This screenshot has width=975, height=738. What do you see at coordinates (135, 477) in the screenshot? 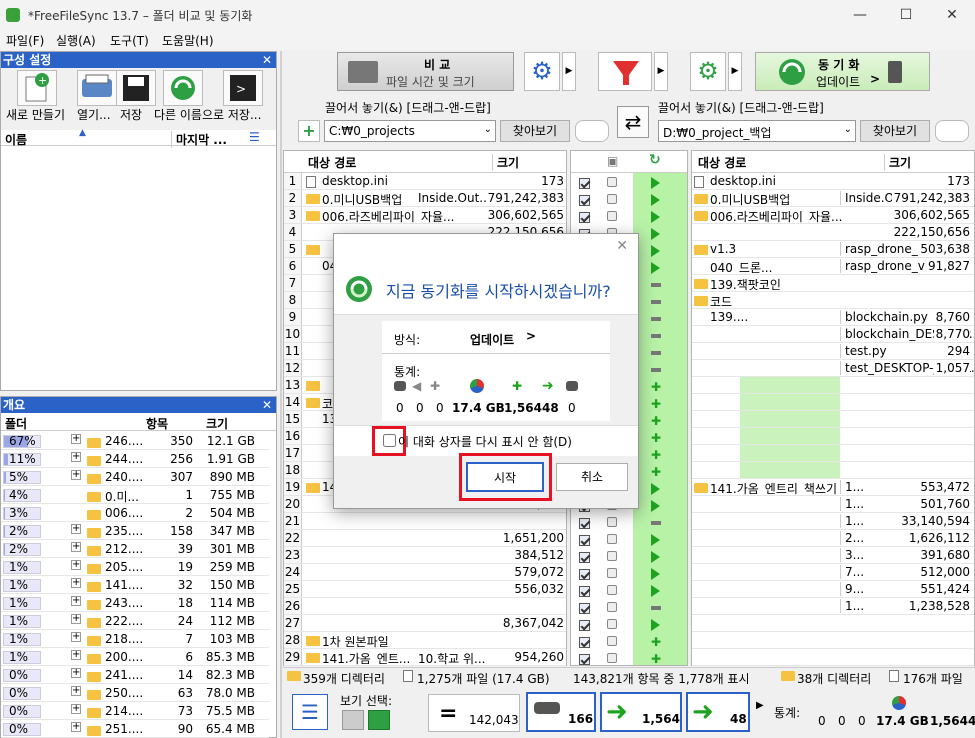
I see `overview-row: 5% +240.... 307 890 MB` at bounding box center [135, 477].